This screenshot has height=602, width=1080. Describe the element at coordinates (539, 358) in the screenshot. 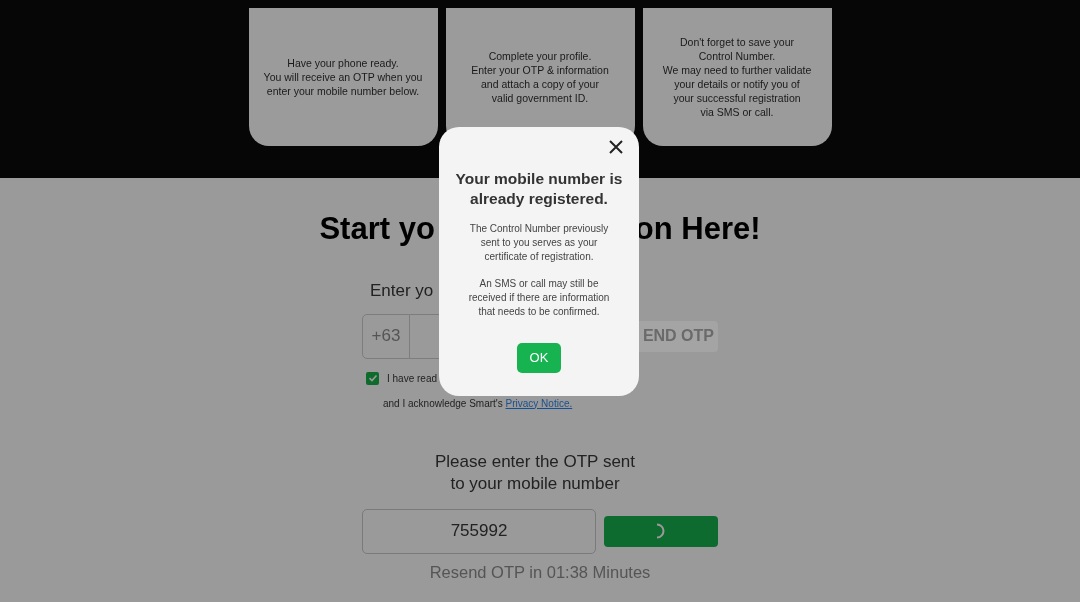

I see `ok-button: OK` at that location.